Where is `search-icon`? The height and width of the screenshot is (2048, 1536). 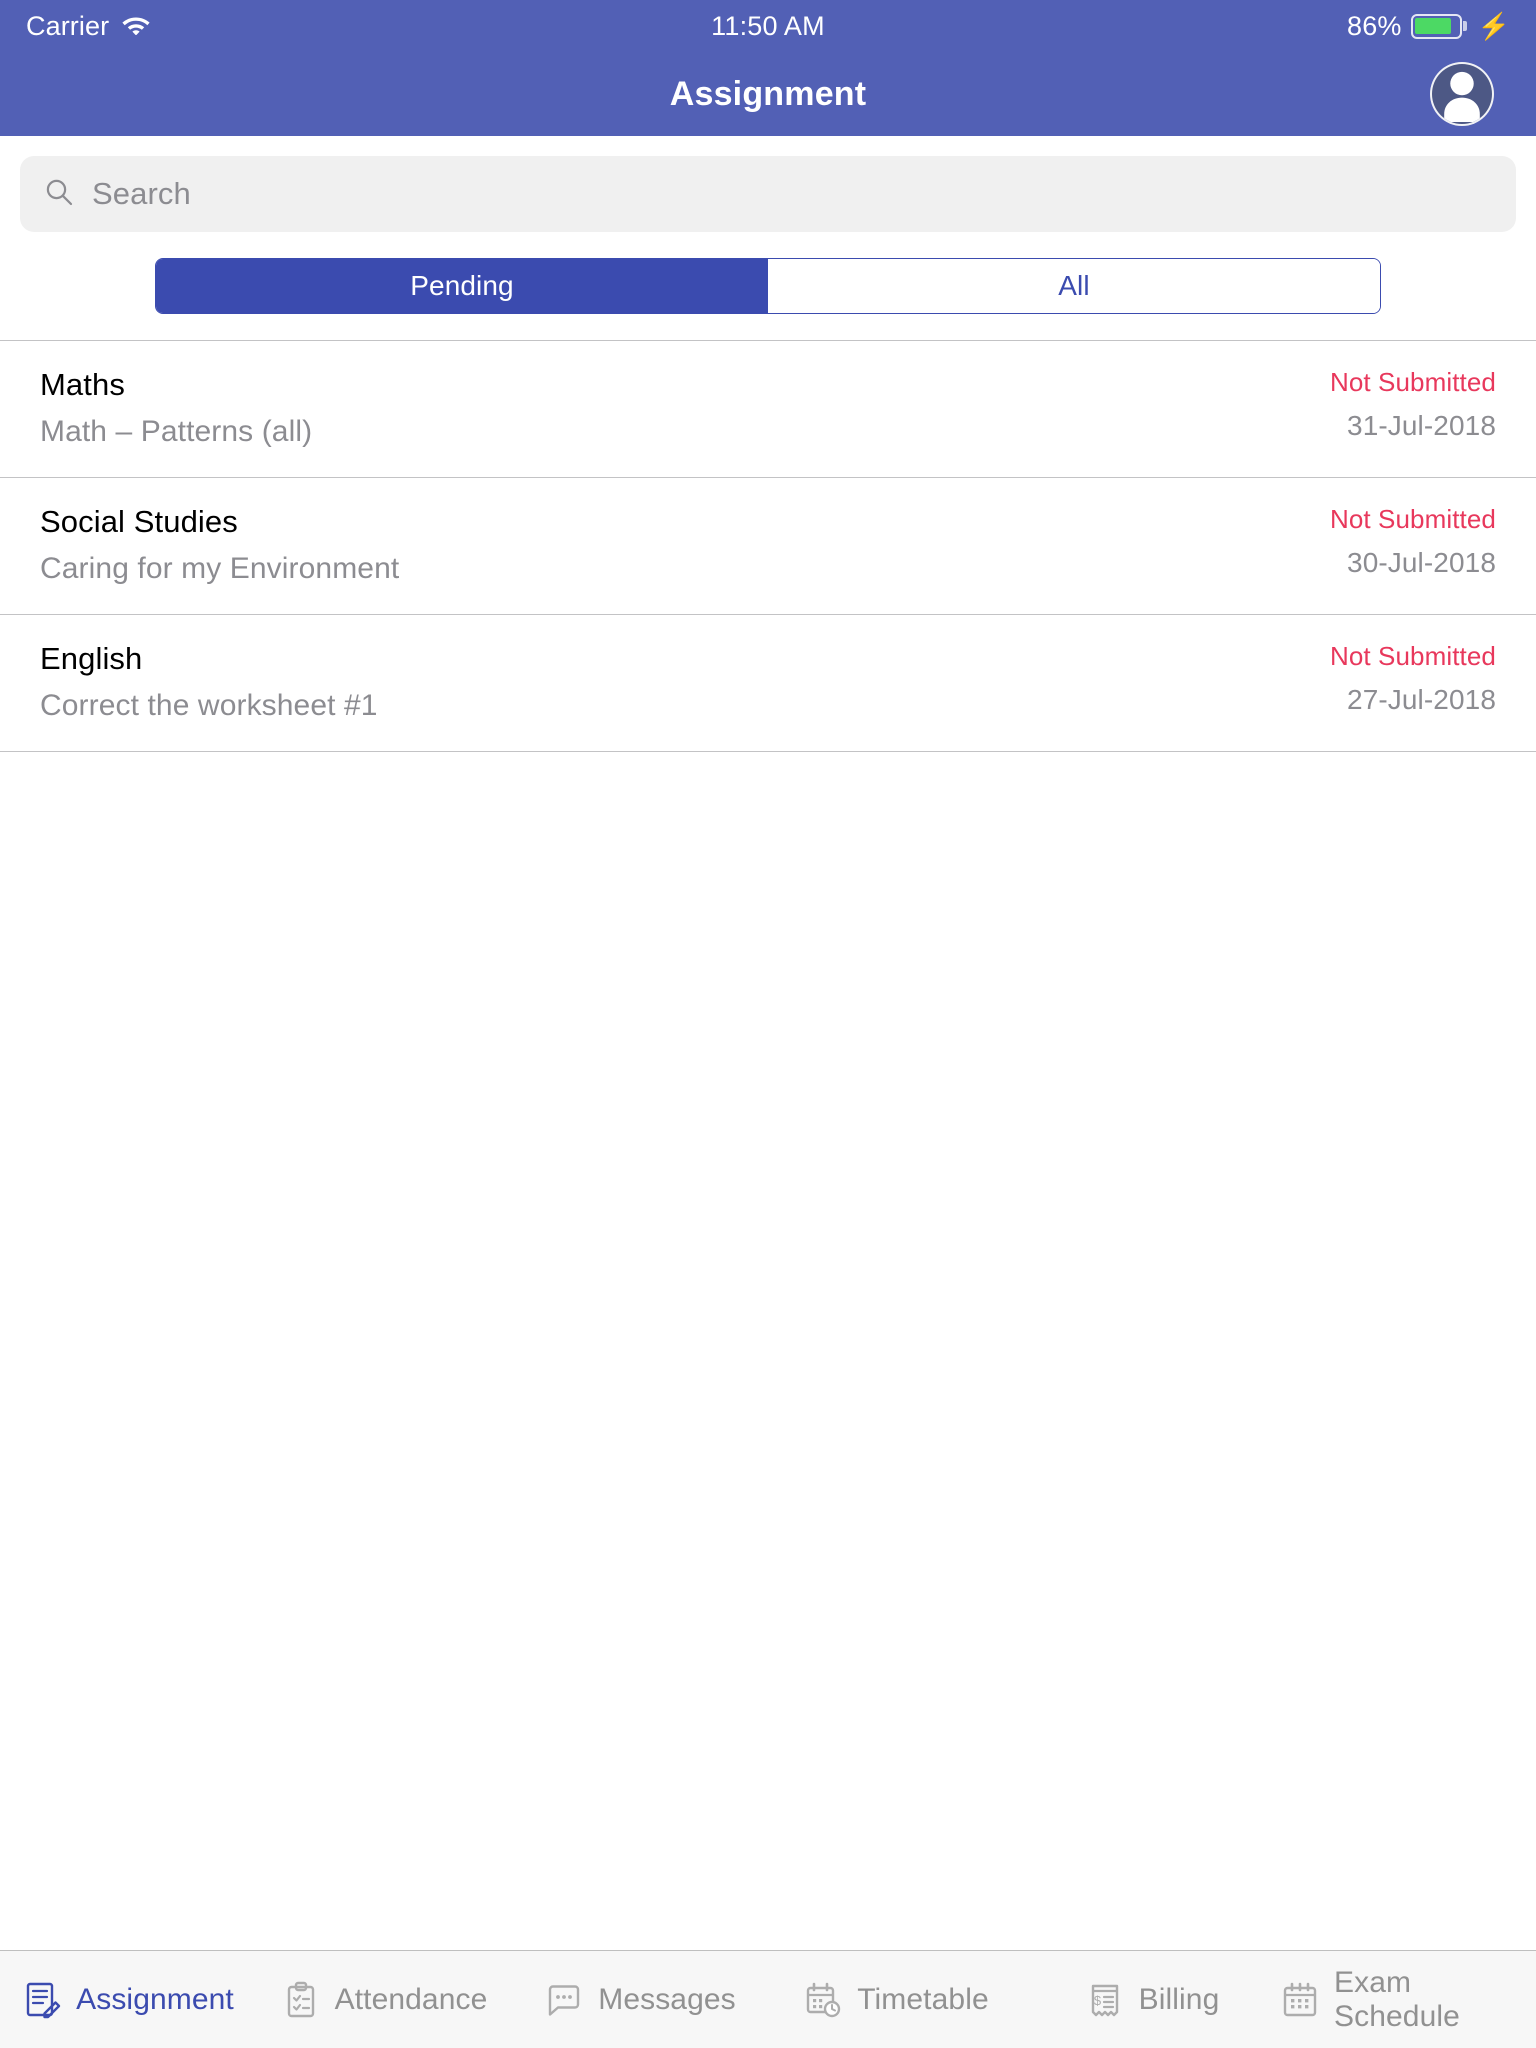
search-icon is located at coordinates (59, 194).